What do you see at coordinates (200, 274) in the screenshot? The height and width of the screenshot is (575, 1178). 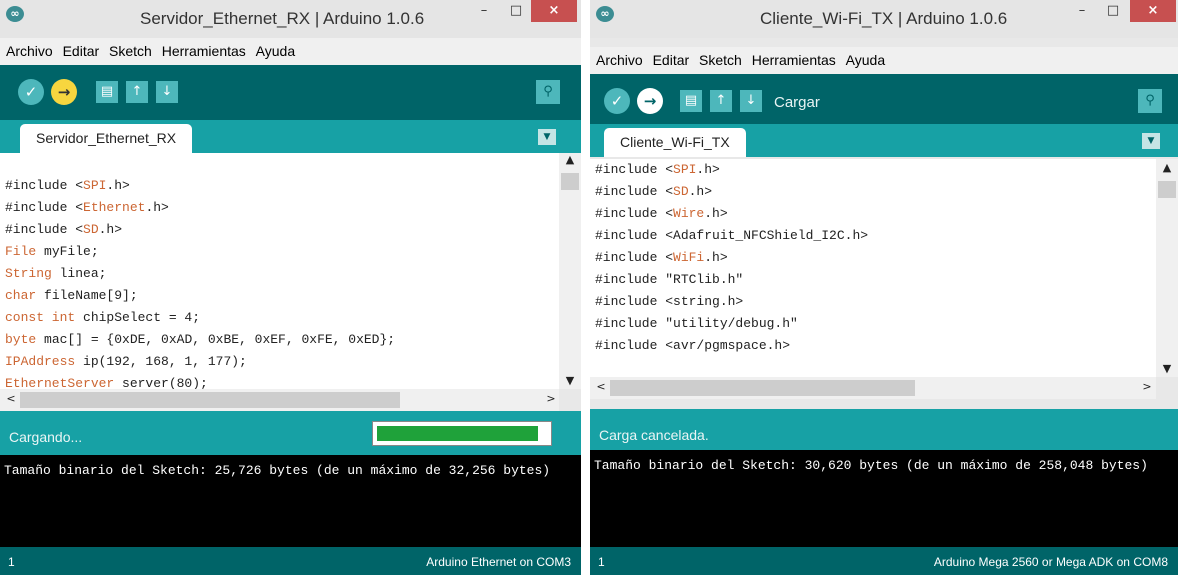 I see `code-line: String linea;` at bounding box center [200, 274].